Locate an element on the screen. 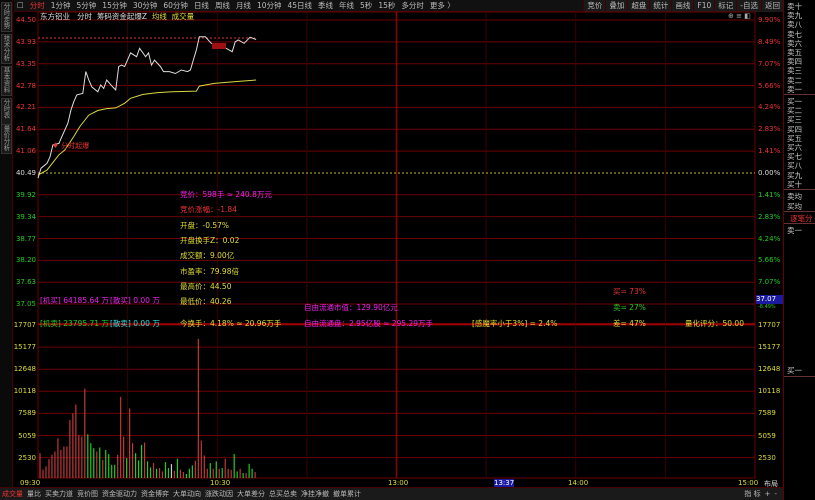  menu-icon: ≡ is located at coordinates (739, 16).